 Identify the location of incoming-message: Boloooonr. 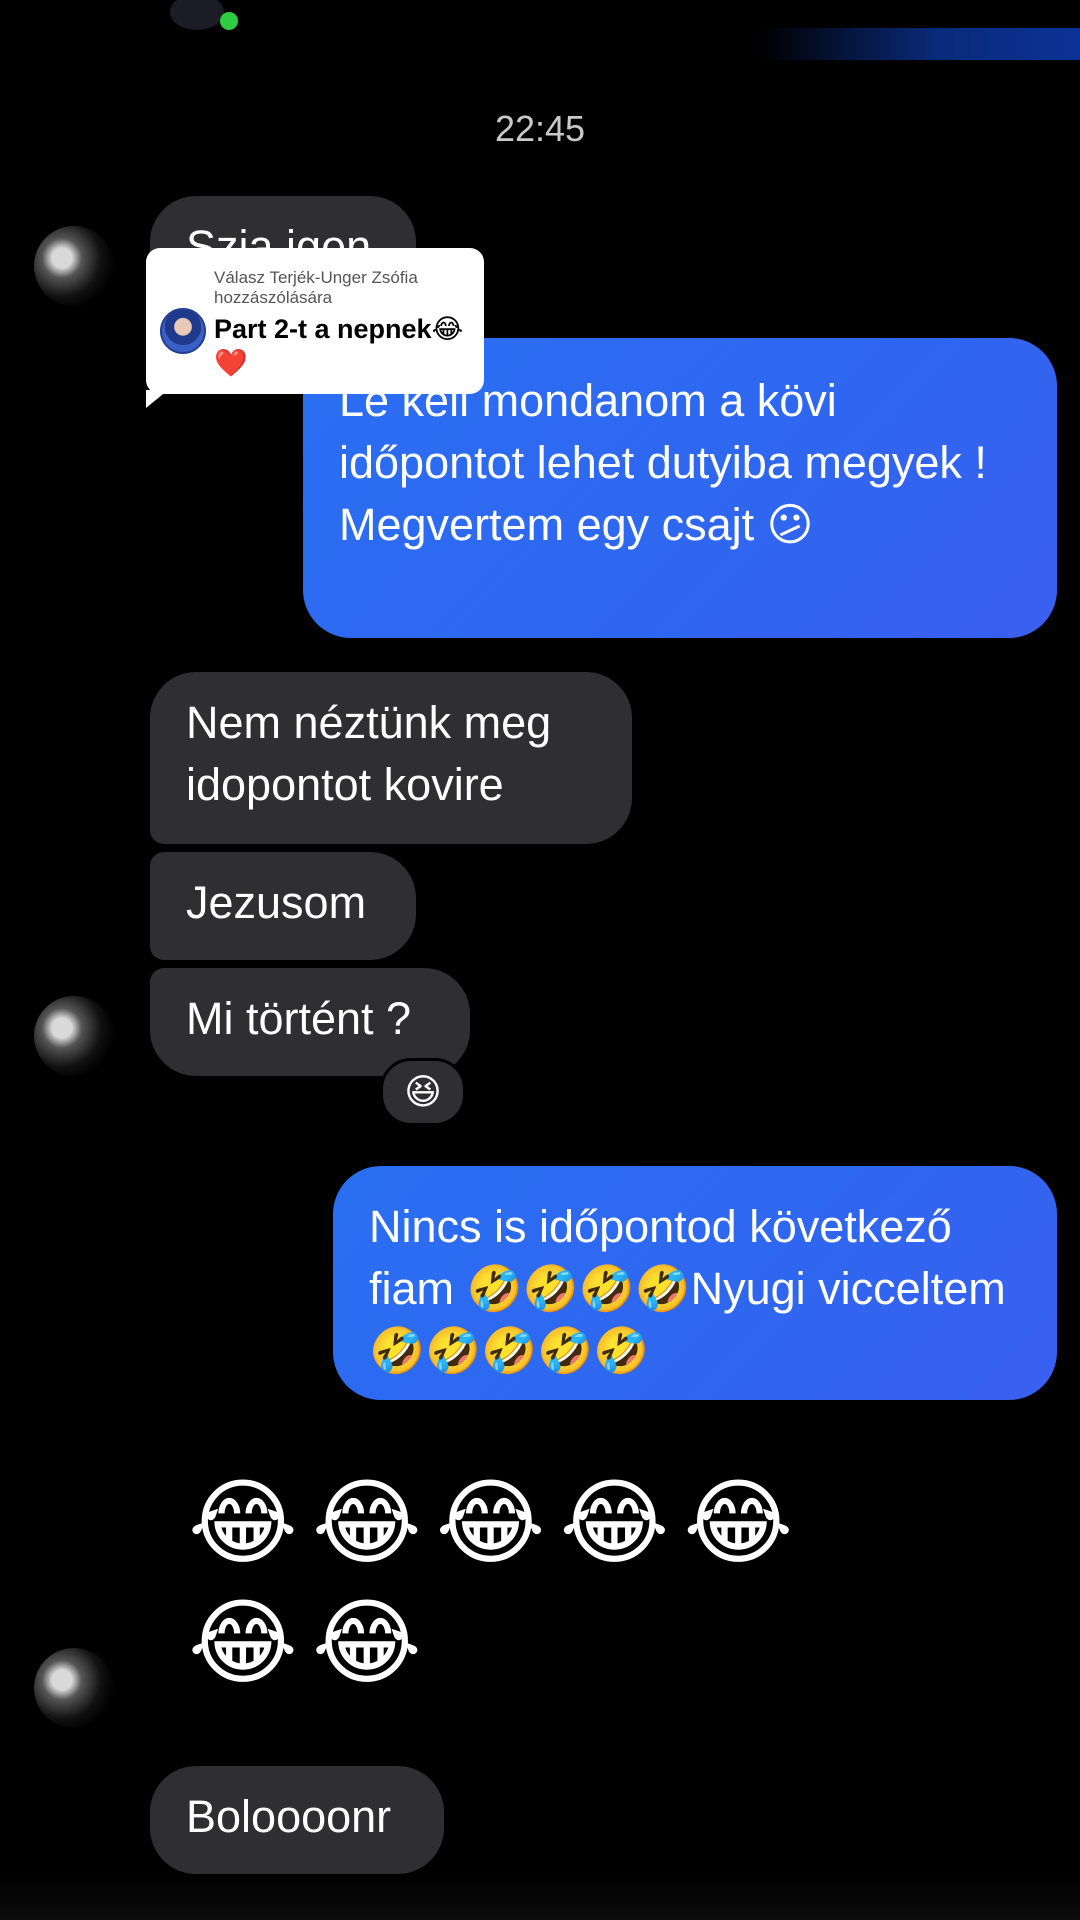
(297, 1820).